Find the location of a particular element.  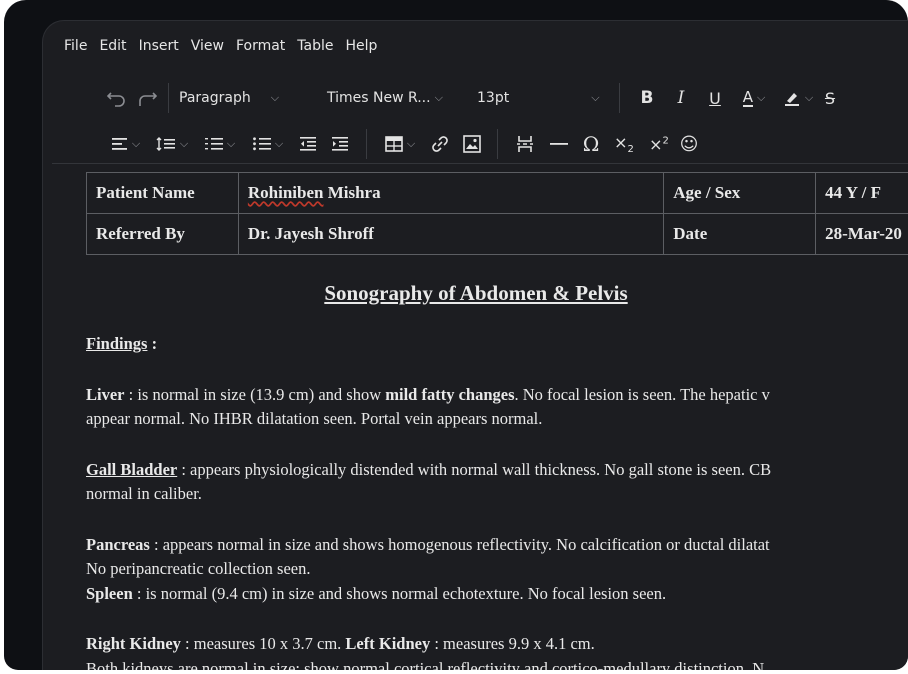

date-value: 28-Mar-20 is located at coordinates (861, 234).